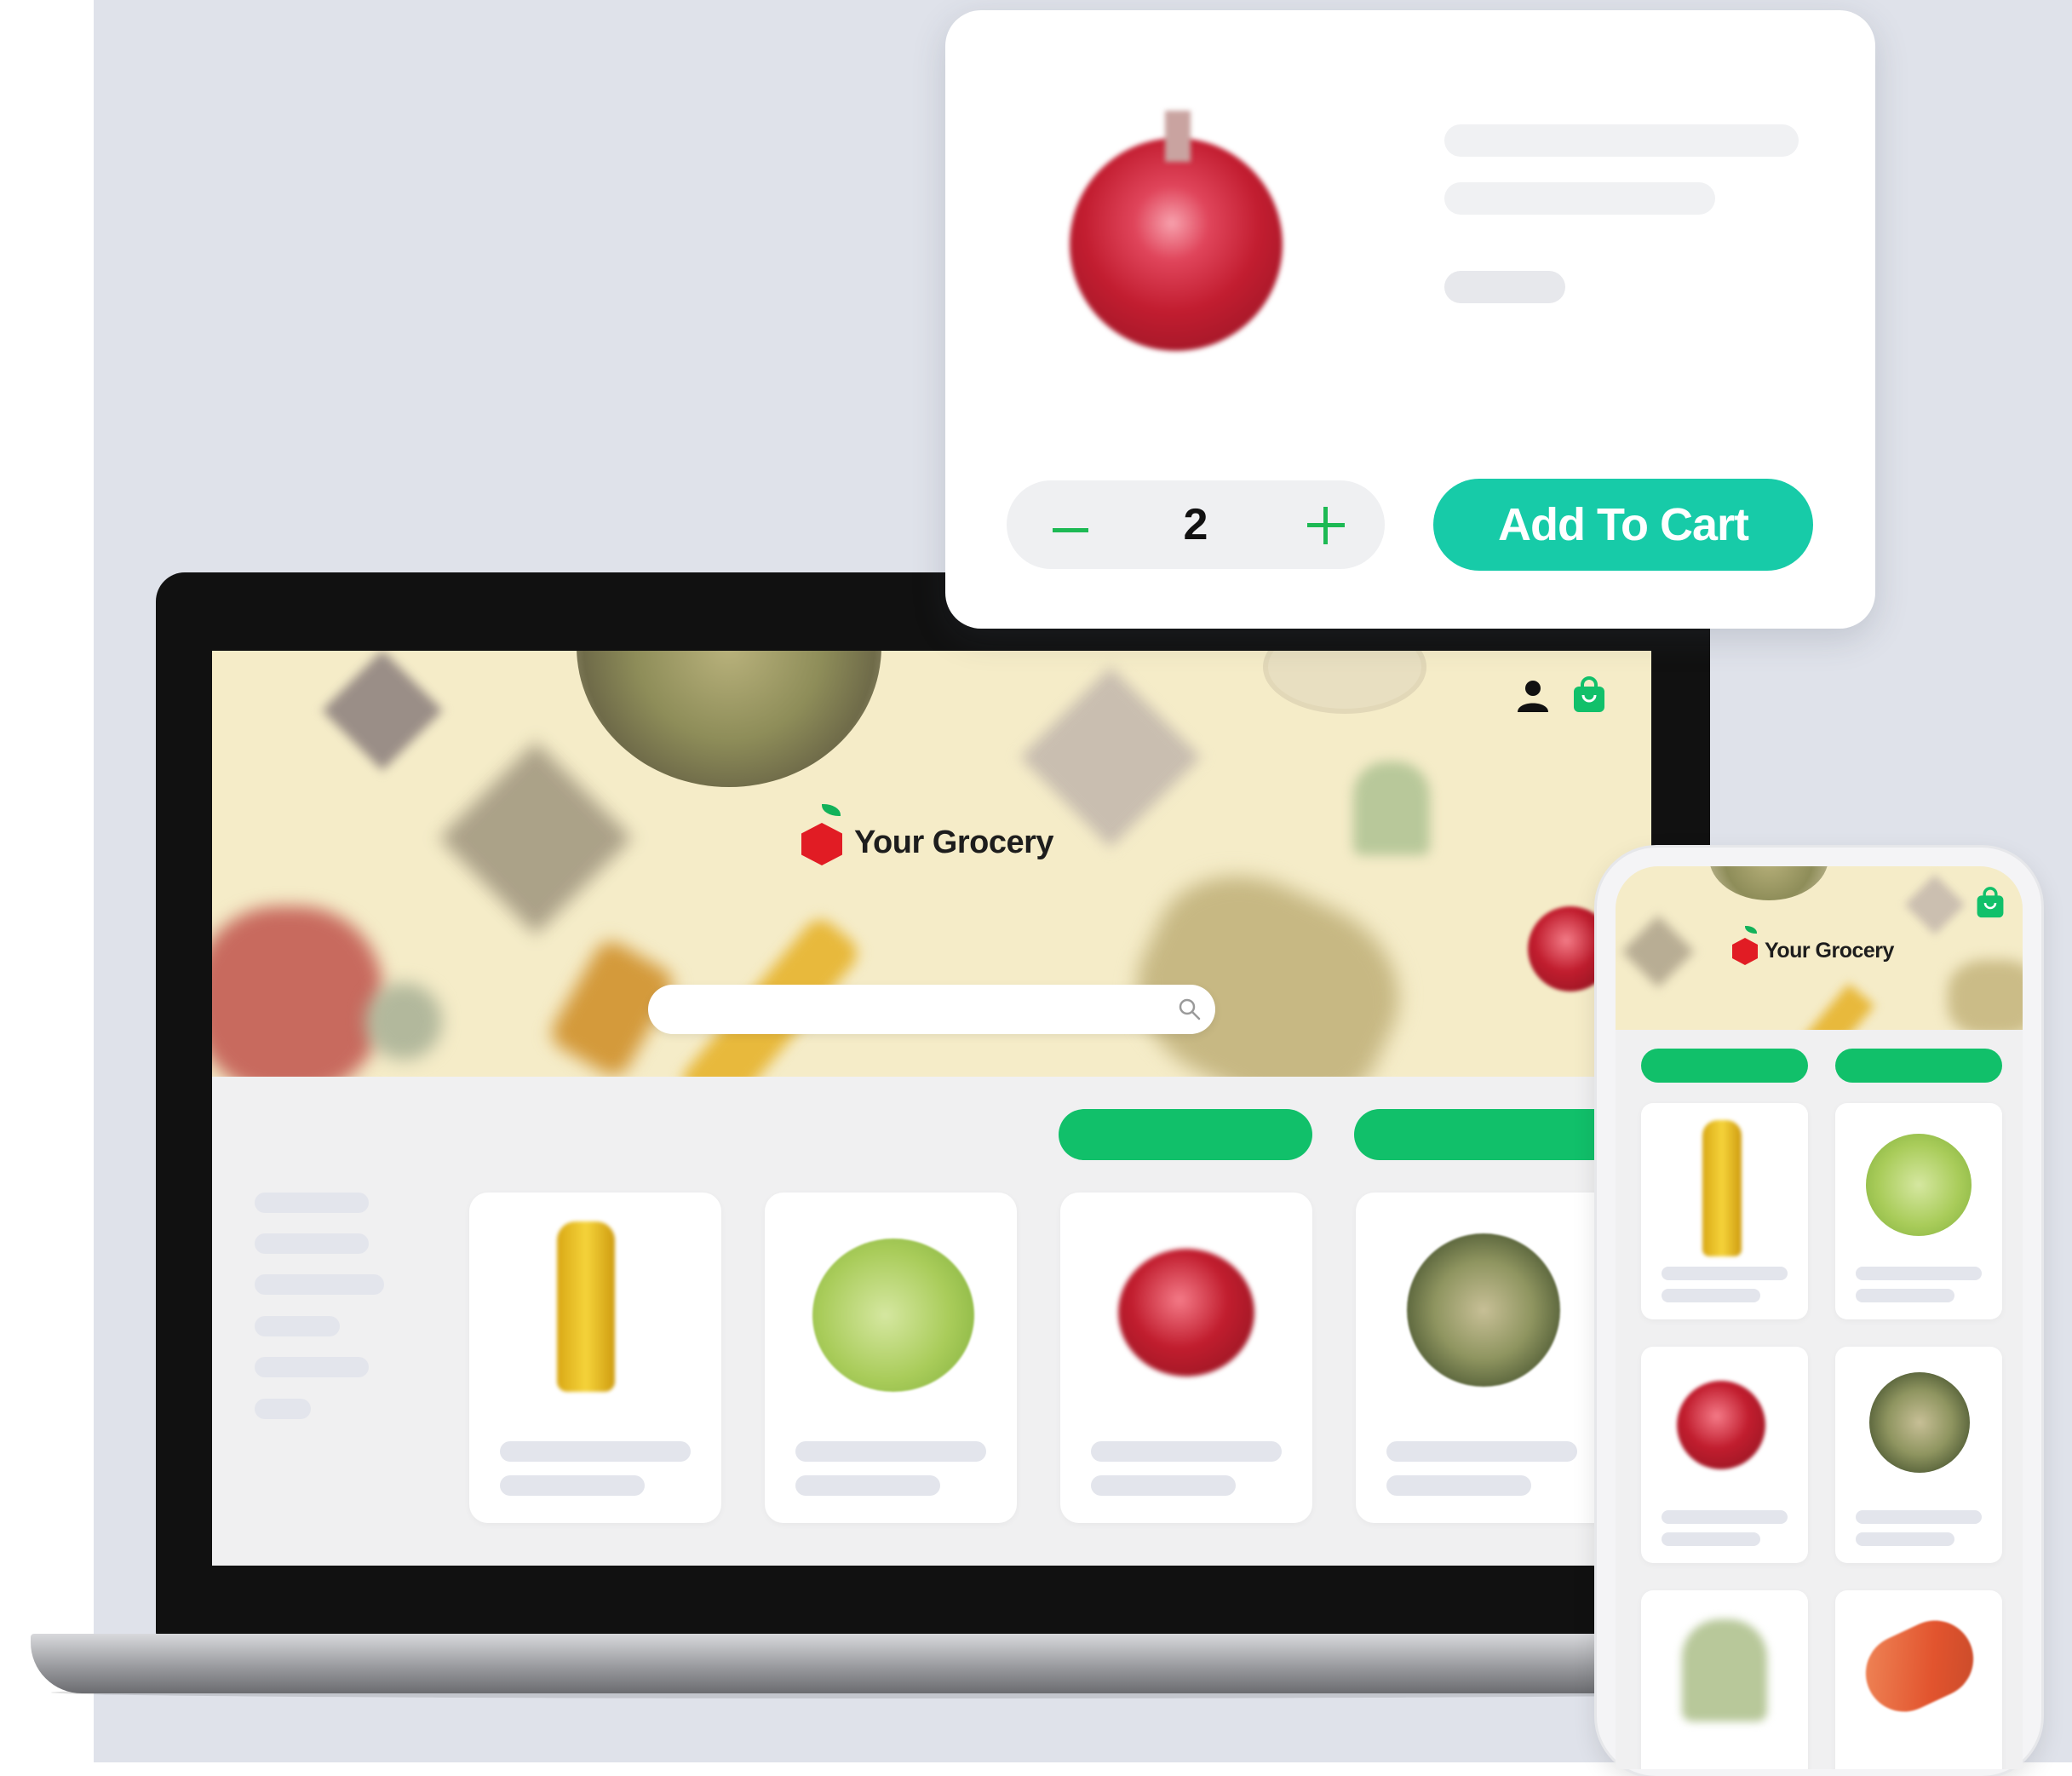 This screenshot has height=1776, width=2072. I want to click on mobile-storefront: Your Grocery, so click(1819, 1317).